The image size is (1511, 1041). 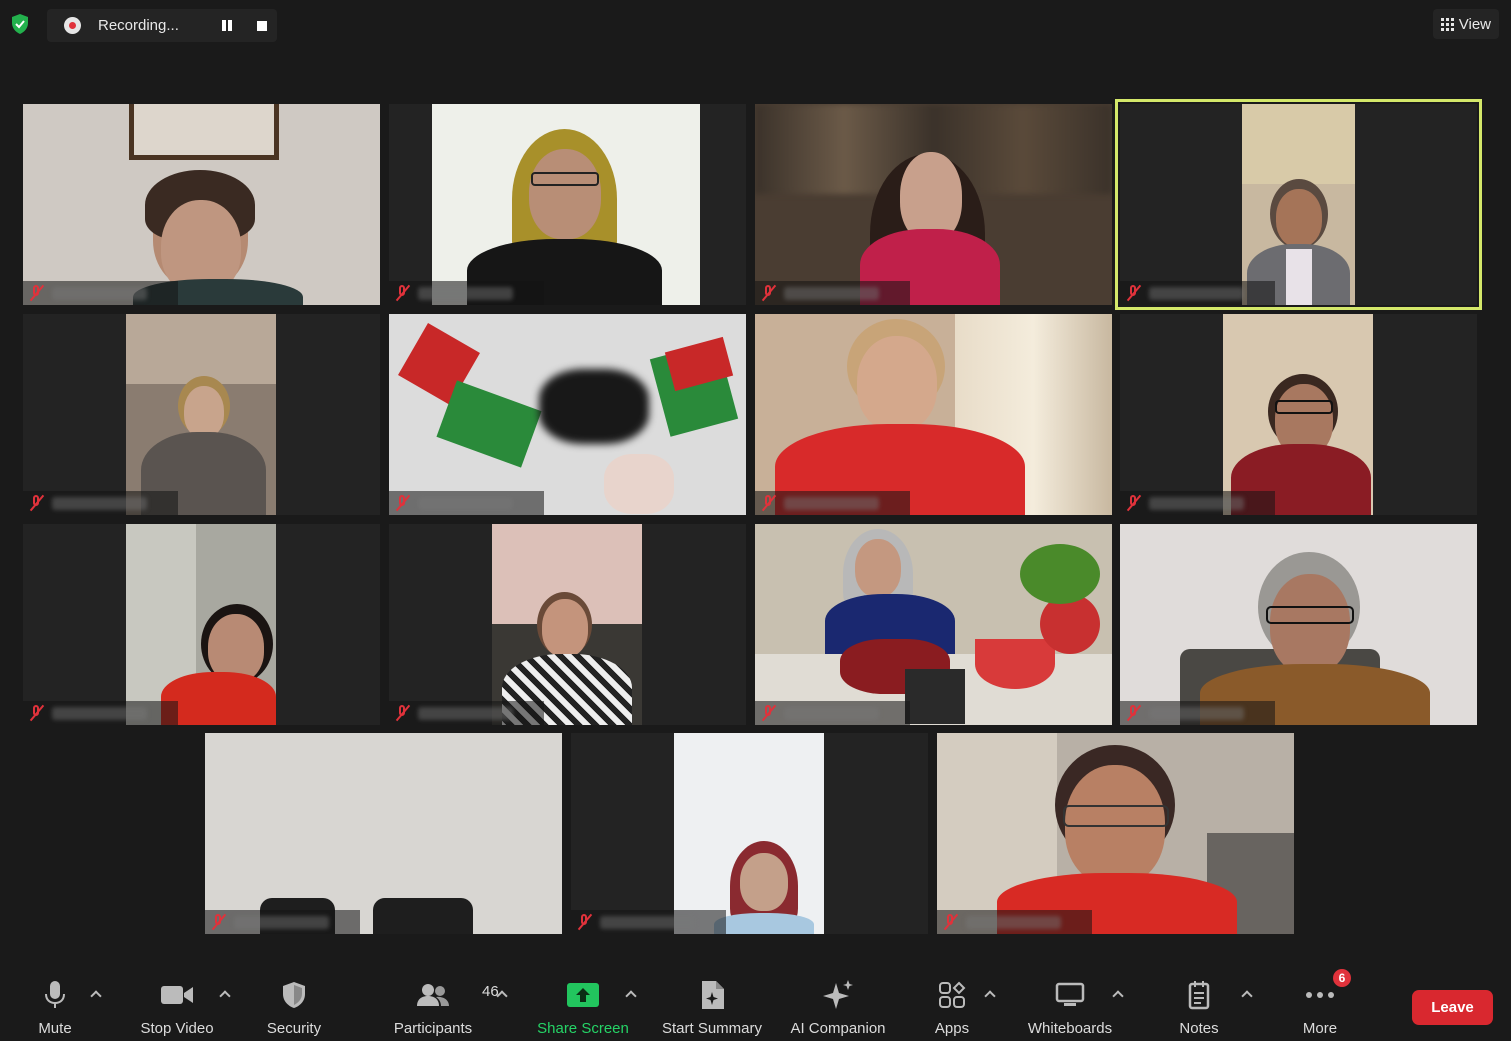 I want to click on view-button: View, so click(x=1465, y=24).